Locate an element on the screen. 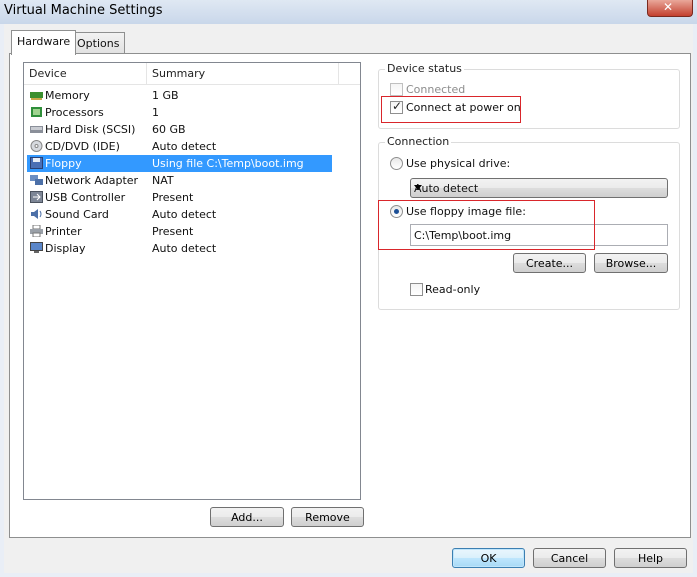 The width and height of the screenshot is (697, 577). close-button: ✕ is located at coordinates (670, 8).